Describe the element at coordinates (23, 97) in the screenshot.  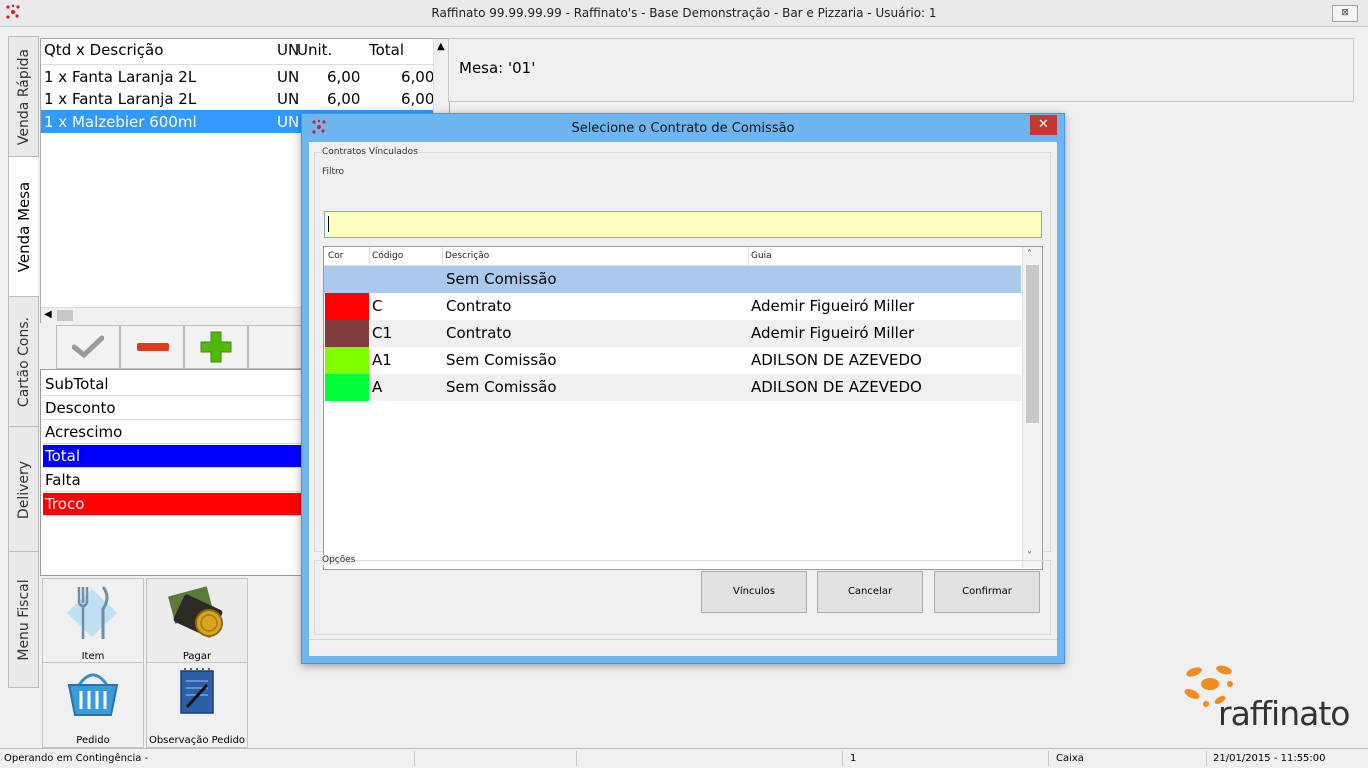
I see `tab-venda-rapida: Venda Rápida` at that location.